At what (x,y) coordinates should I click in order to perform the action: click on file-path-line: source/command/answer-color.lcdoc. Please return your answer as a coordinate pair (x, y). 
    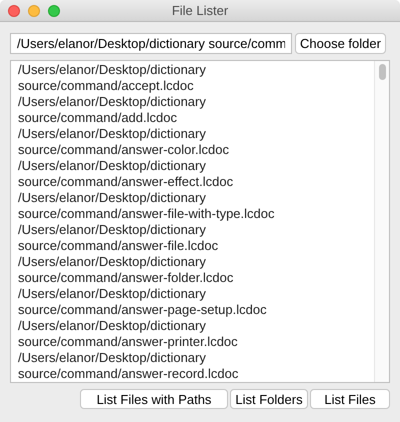
    Looking at the image, I should click on (124, 150).